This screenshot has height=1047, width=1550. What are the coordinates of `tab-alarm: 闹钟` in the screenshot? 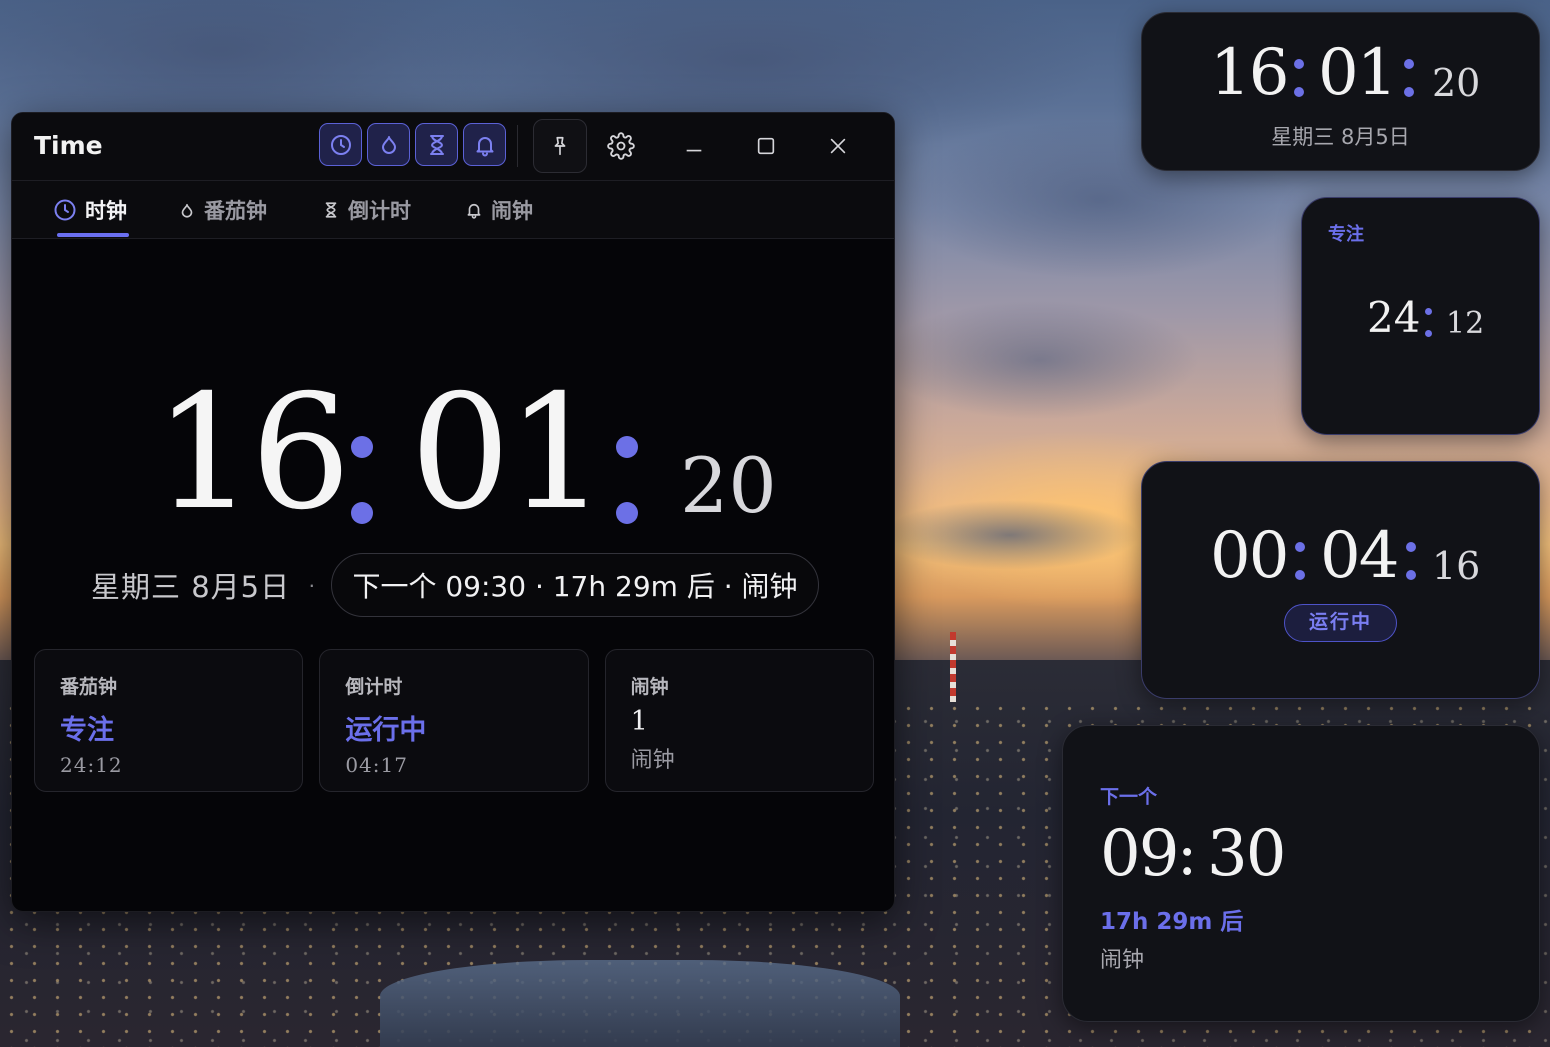 It's located at (499, 210).